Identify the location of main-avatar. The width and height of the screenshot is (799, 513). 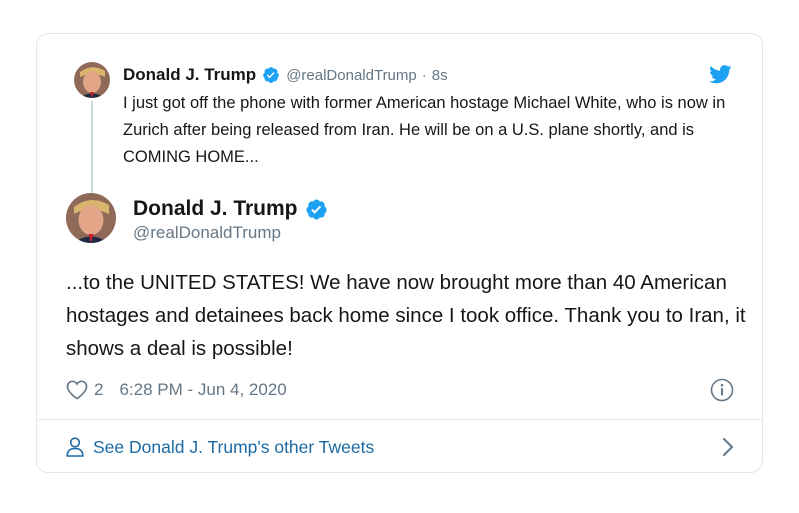
(91, 218).